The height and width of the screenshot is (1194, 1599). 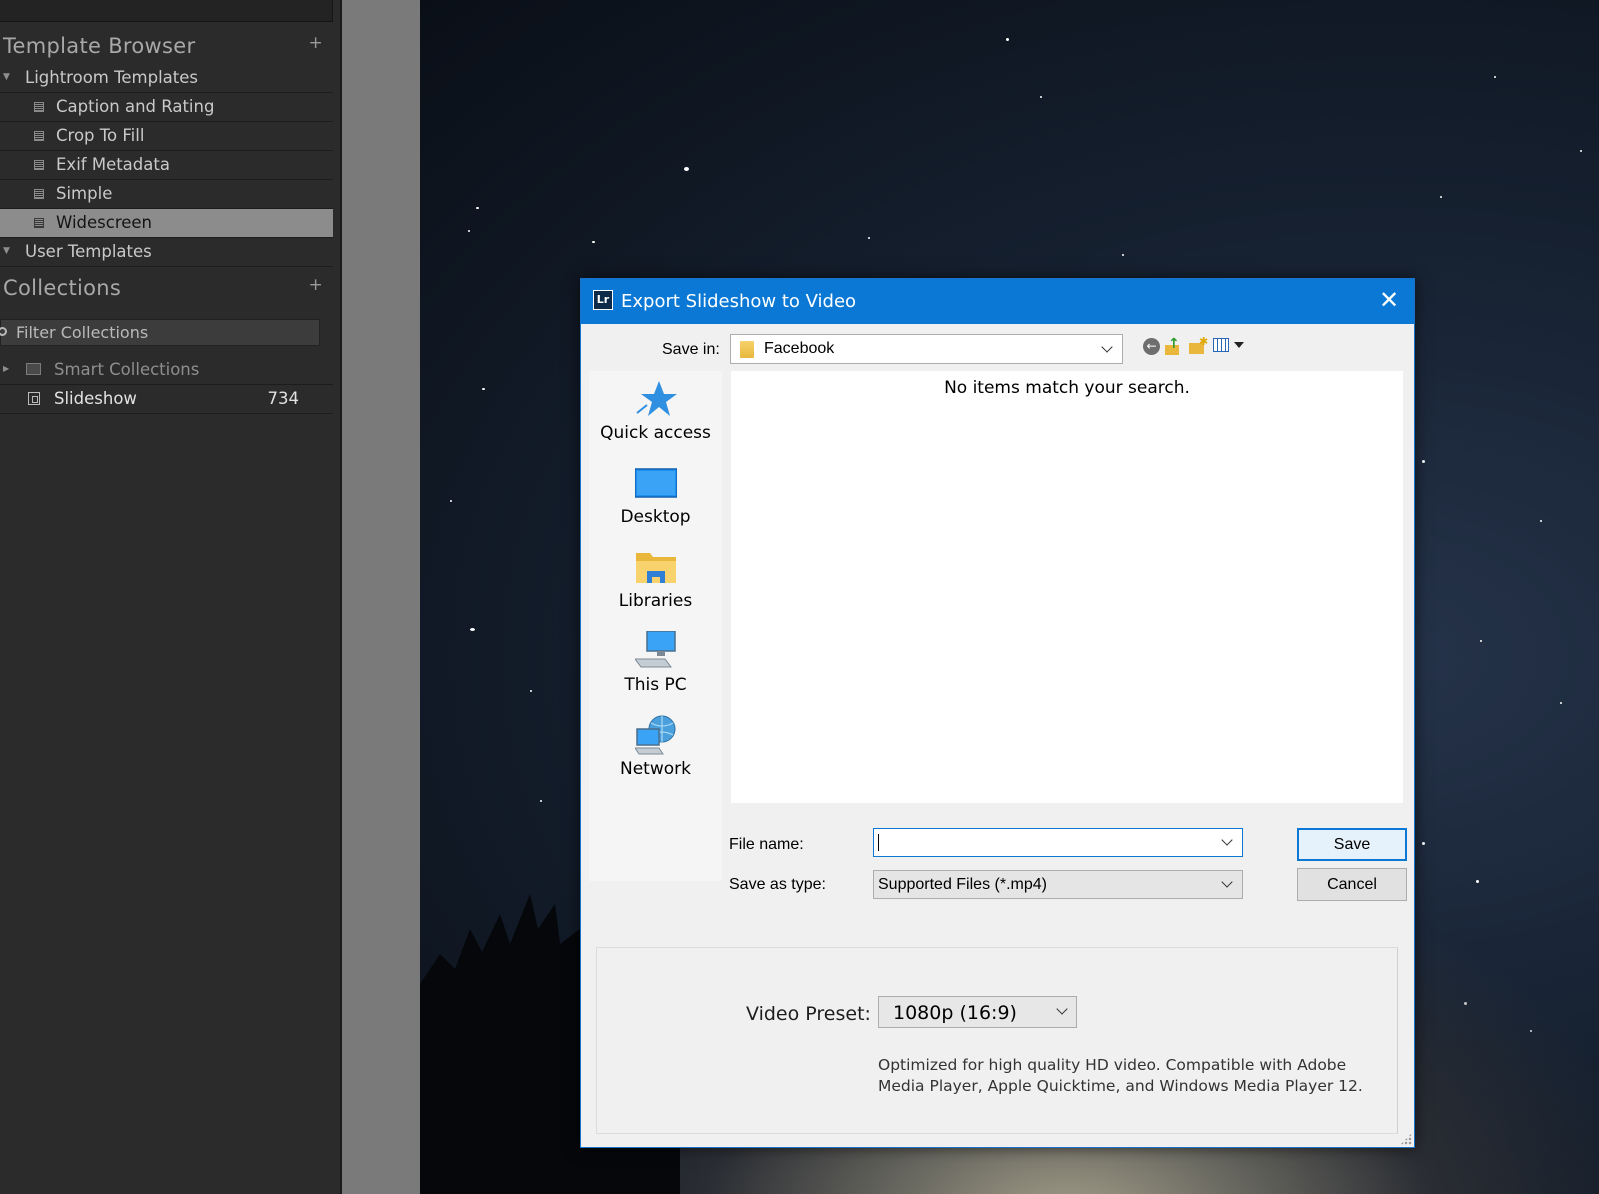 I want to click on add-template-icon: +, so click(x=315, y=43).